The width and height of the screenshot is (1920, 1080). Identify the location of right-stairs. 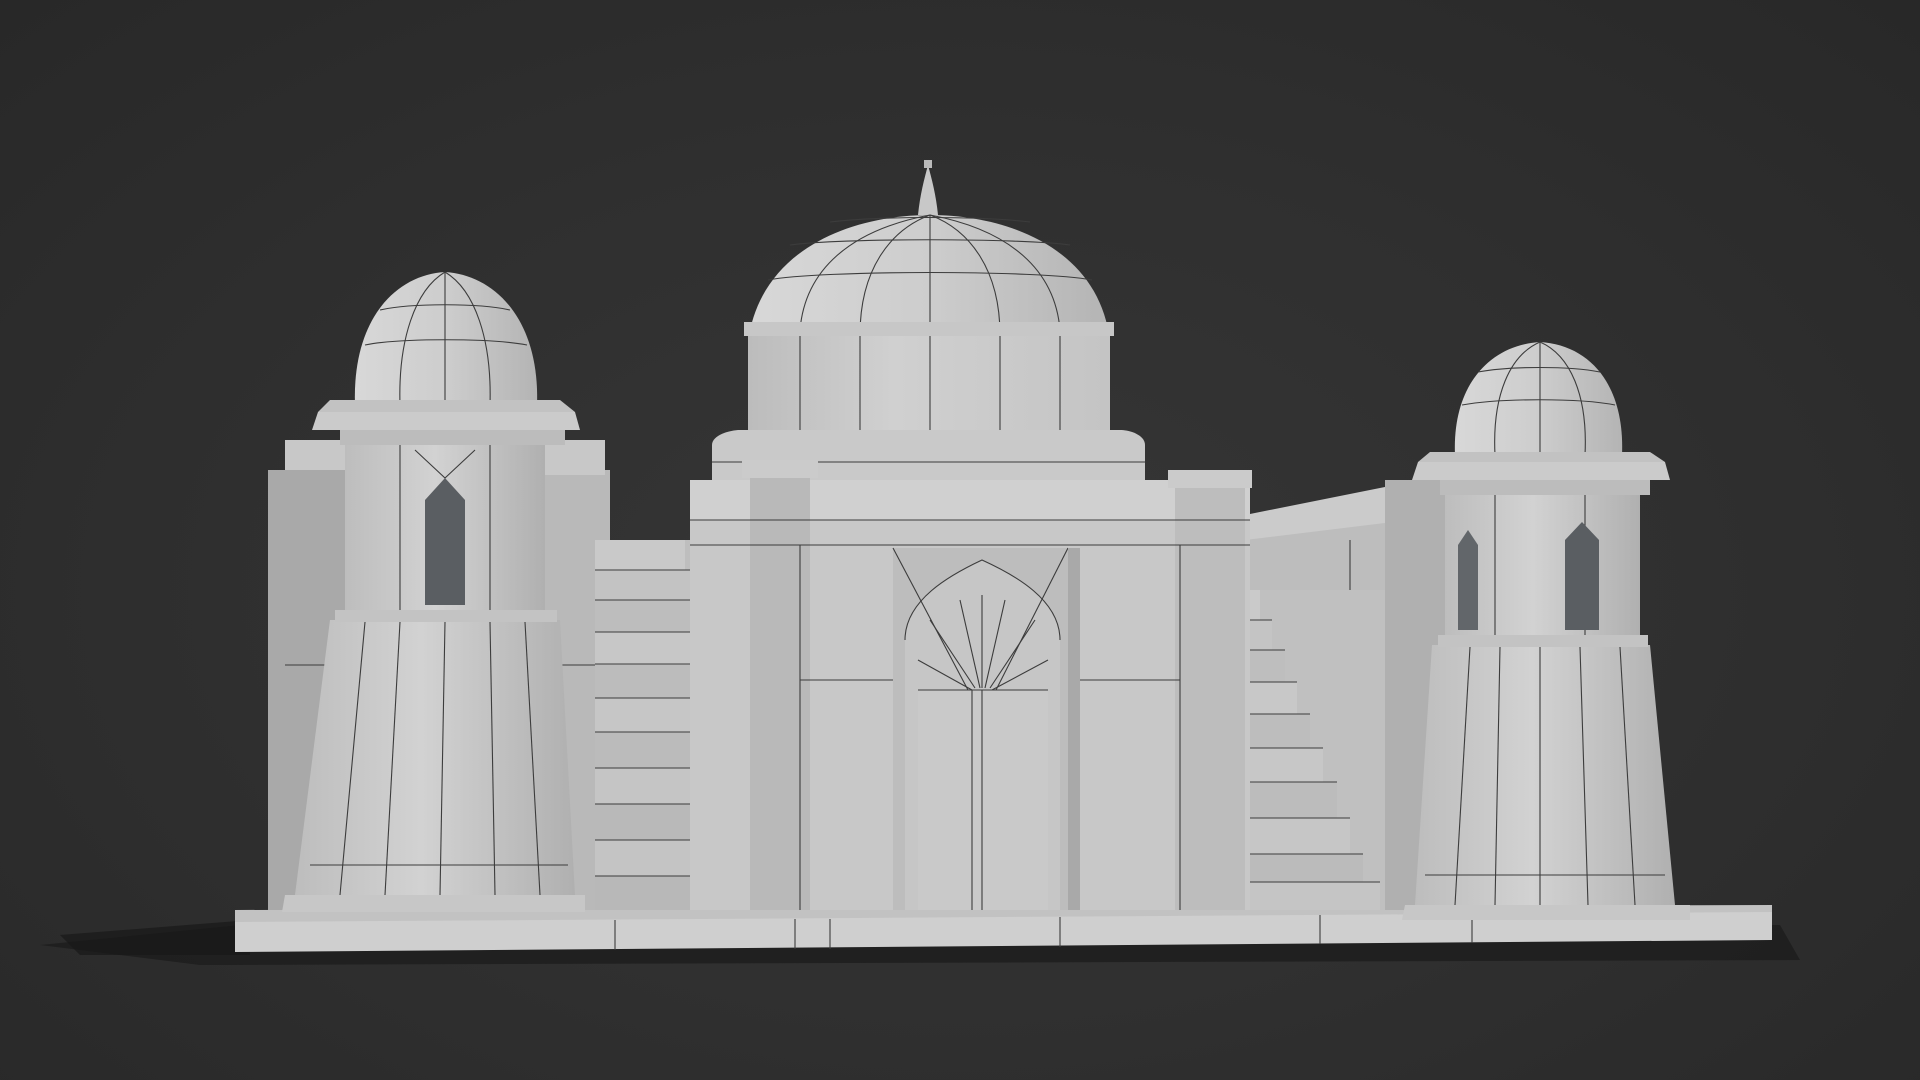
(1315, 750).